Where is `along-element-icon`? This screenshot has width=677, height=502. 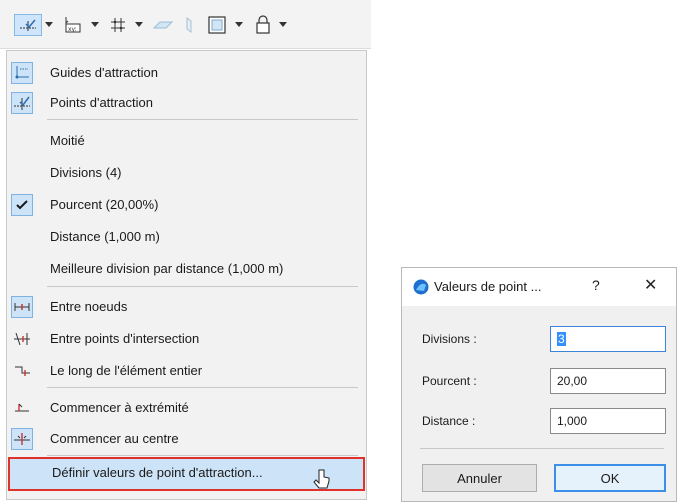
along-element-icon is located at coordinates (22, 371).